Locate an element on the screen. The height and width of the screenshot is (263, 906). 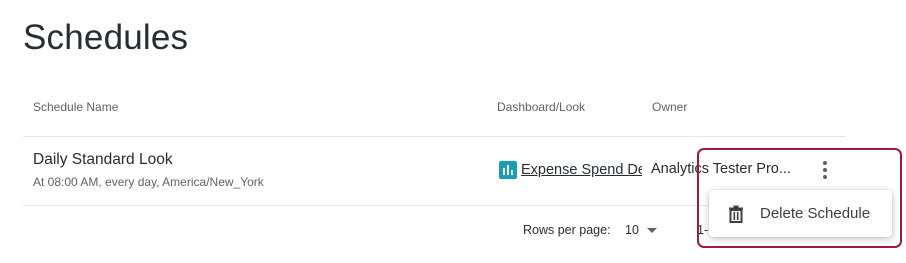
context-menu: Delete Schedule is located at coordinates (800, 213).